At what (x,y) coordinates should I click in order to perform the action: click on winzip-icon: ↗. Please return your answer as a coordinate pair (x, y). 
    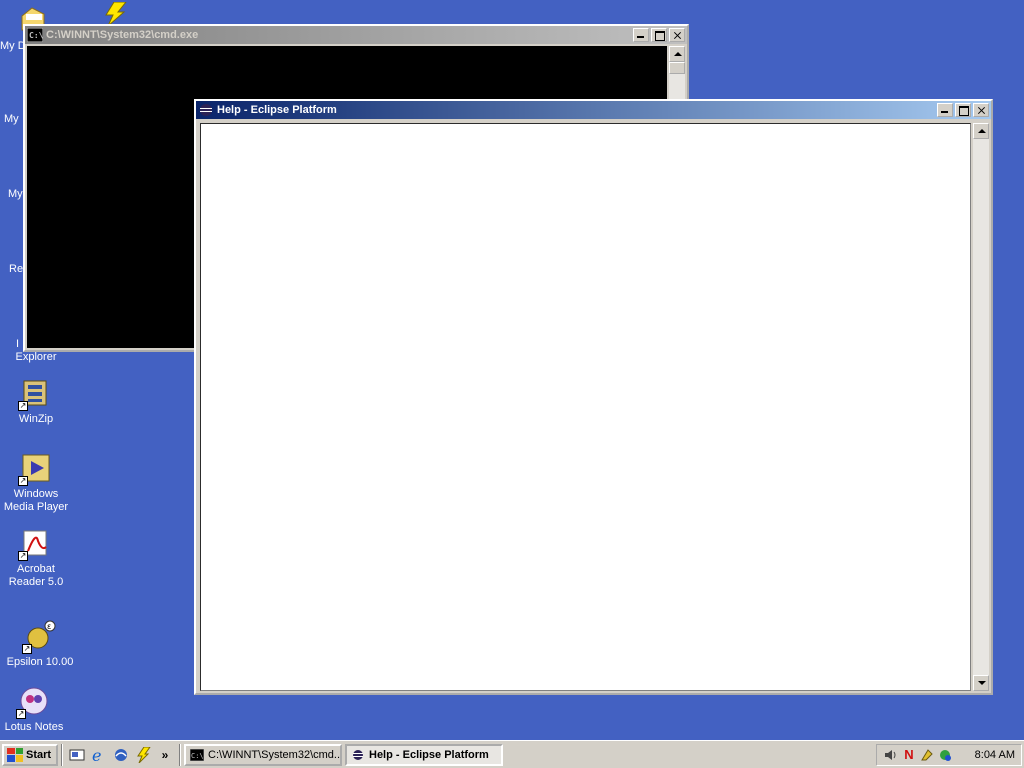
    Looking at the image, I should click on (35, 394).